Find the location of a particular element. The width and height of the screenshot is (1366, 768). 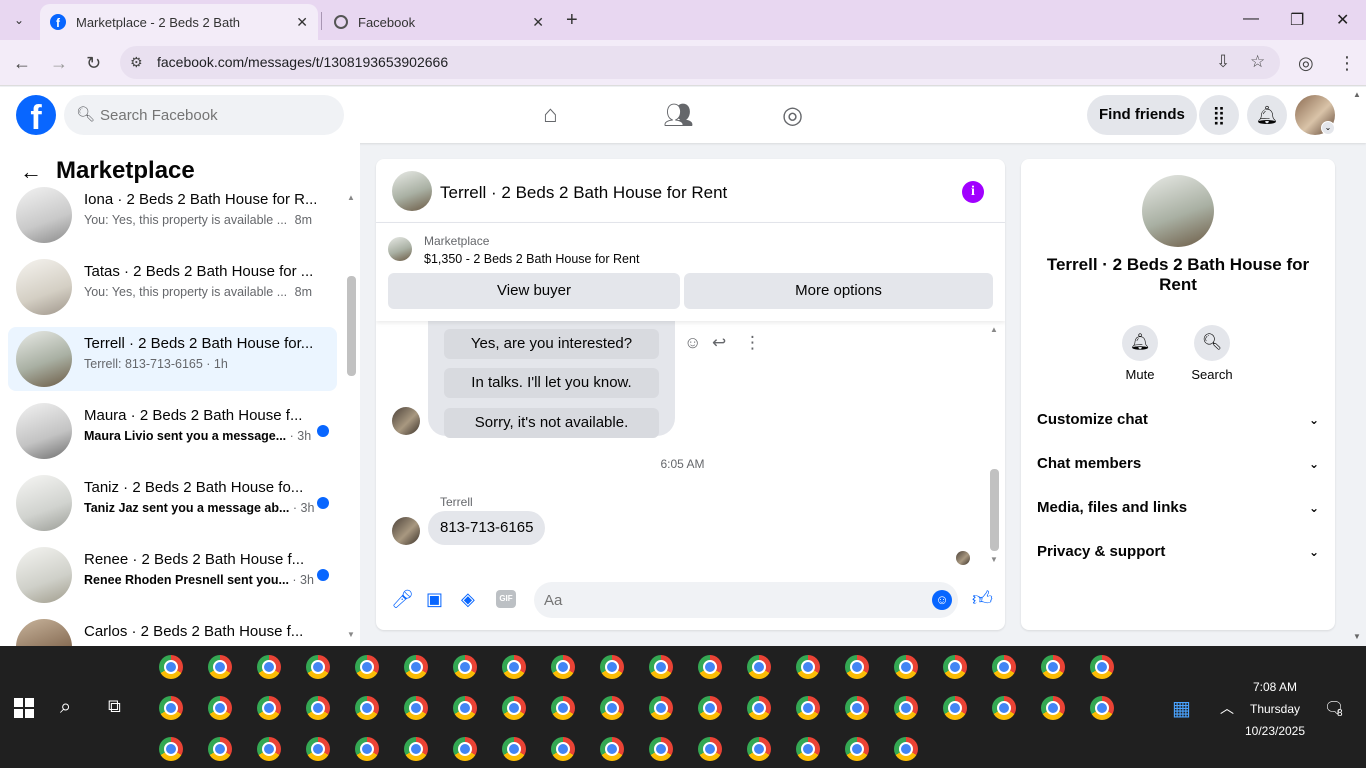

profile-icon: ◎ is located at coordinates (1306, 63).